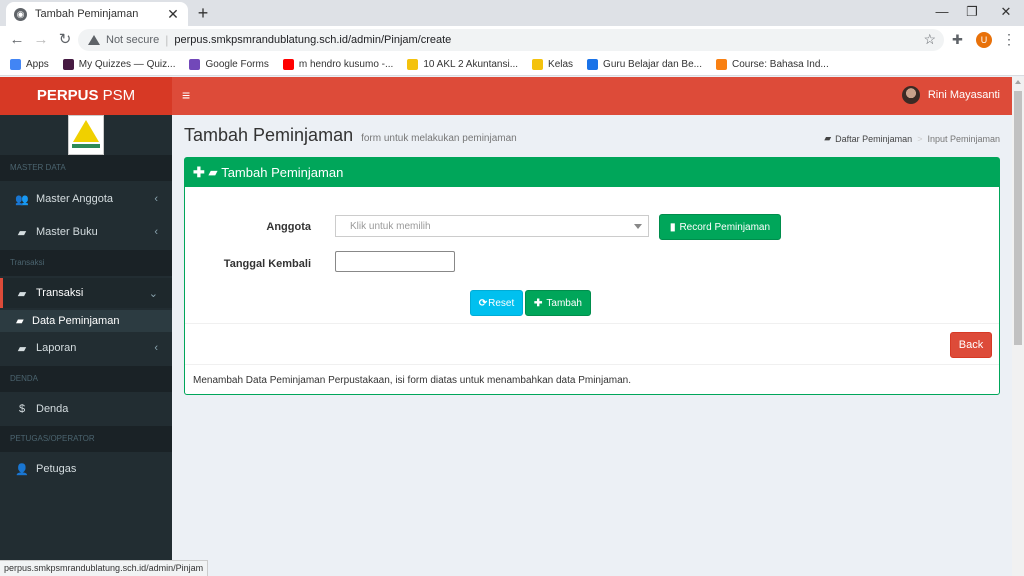  Describe the element at coordinates (873, 139) in the screenshot. I see `breadcrumb-parent: Daftar Peminjaman` at that location.